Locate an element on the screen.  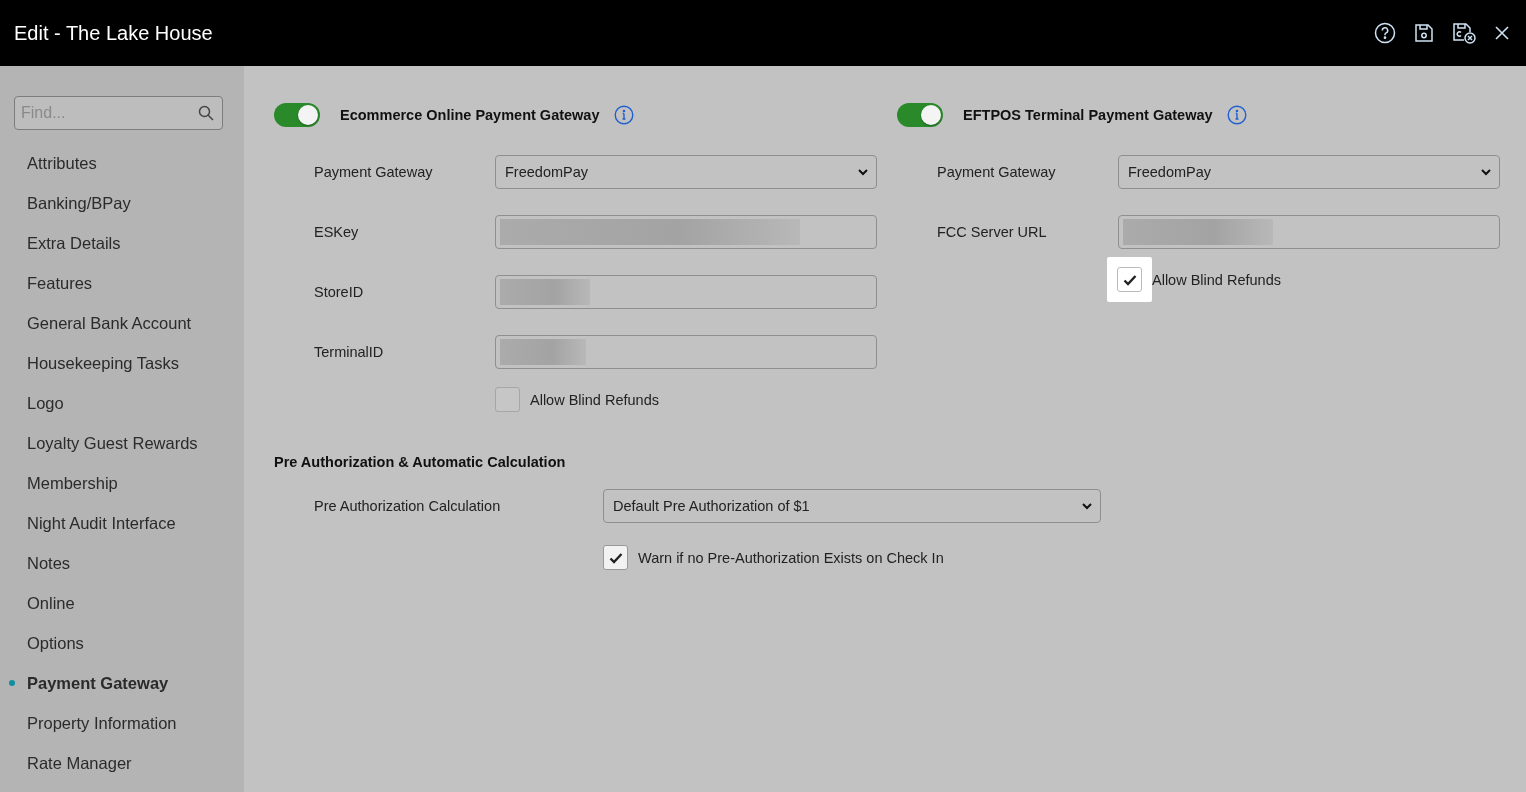
section-title: EFTPOS Terminal Payment Gateway is located at coordinates (1088, 115).